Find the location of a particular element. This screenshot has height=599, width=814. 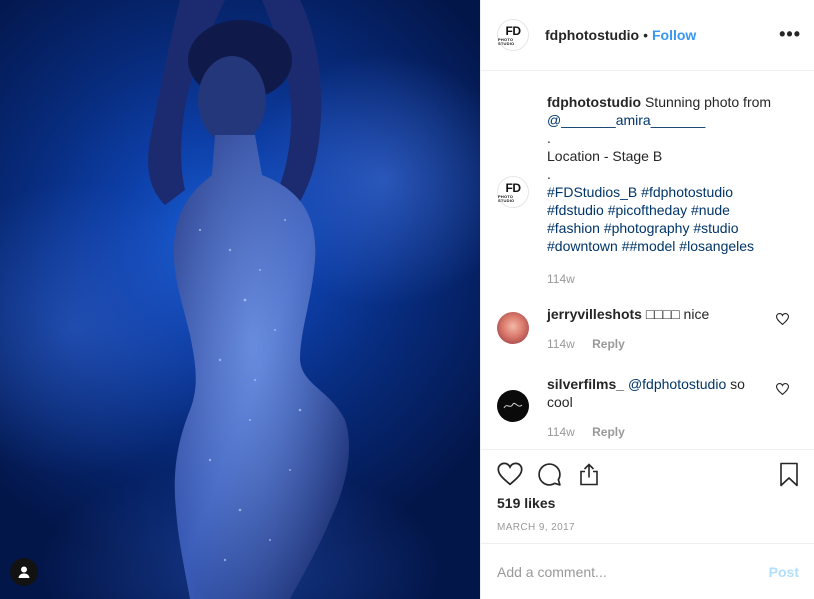

silverfilms-logo-icon is located at coordinates (513, 405).